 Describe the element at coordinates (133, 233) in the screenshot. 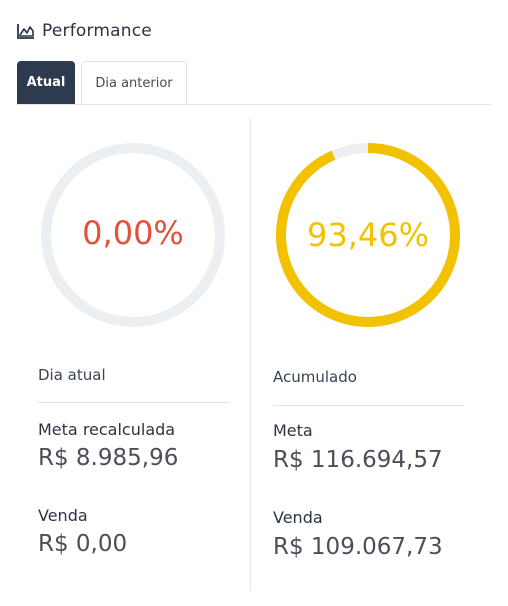

I see `daily-percentage: 0,00%` at that location.